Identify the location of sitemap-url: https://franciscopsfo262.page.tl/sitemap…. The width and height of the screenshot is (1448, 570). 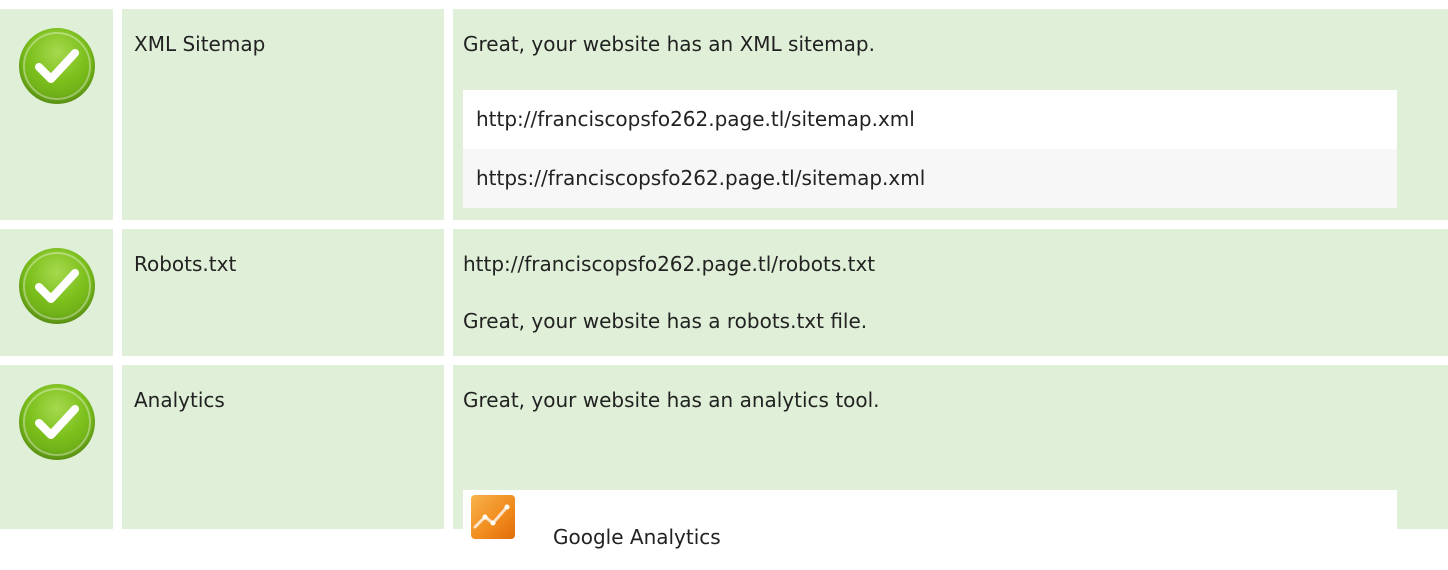
(930, 178).